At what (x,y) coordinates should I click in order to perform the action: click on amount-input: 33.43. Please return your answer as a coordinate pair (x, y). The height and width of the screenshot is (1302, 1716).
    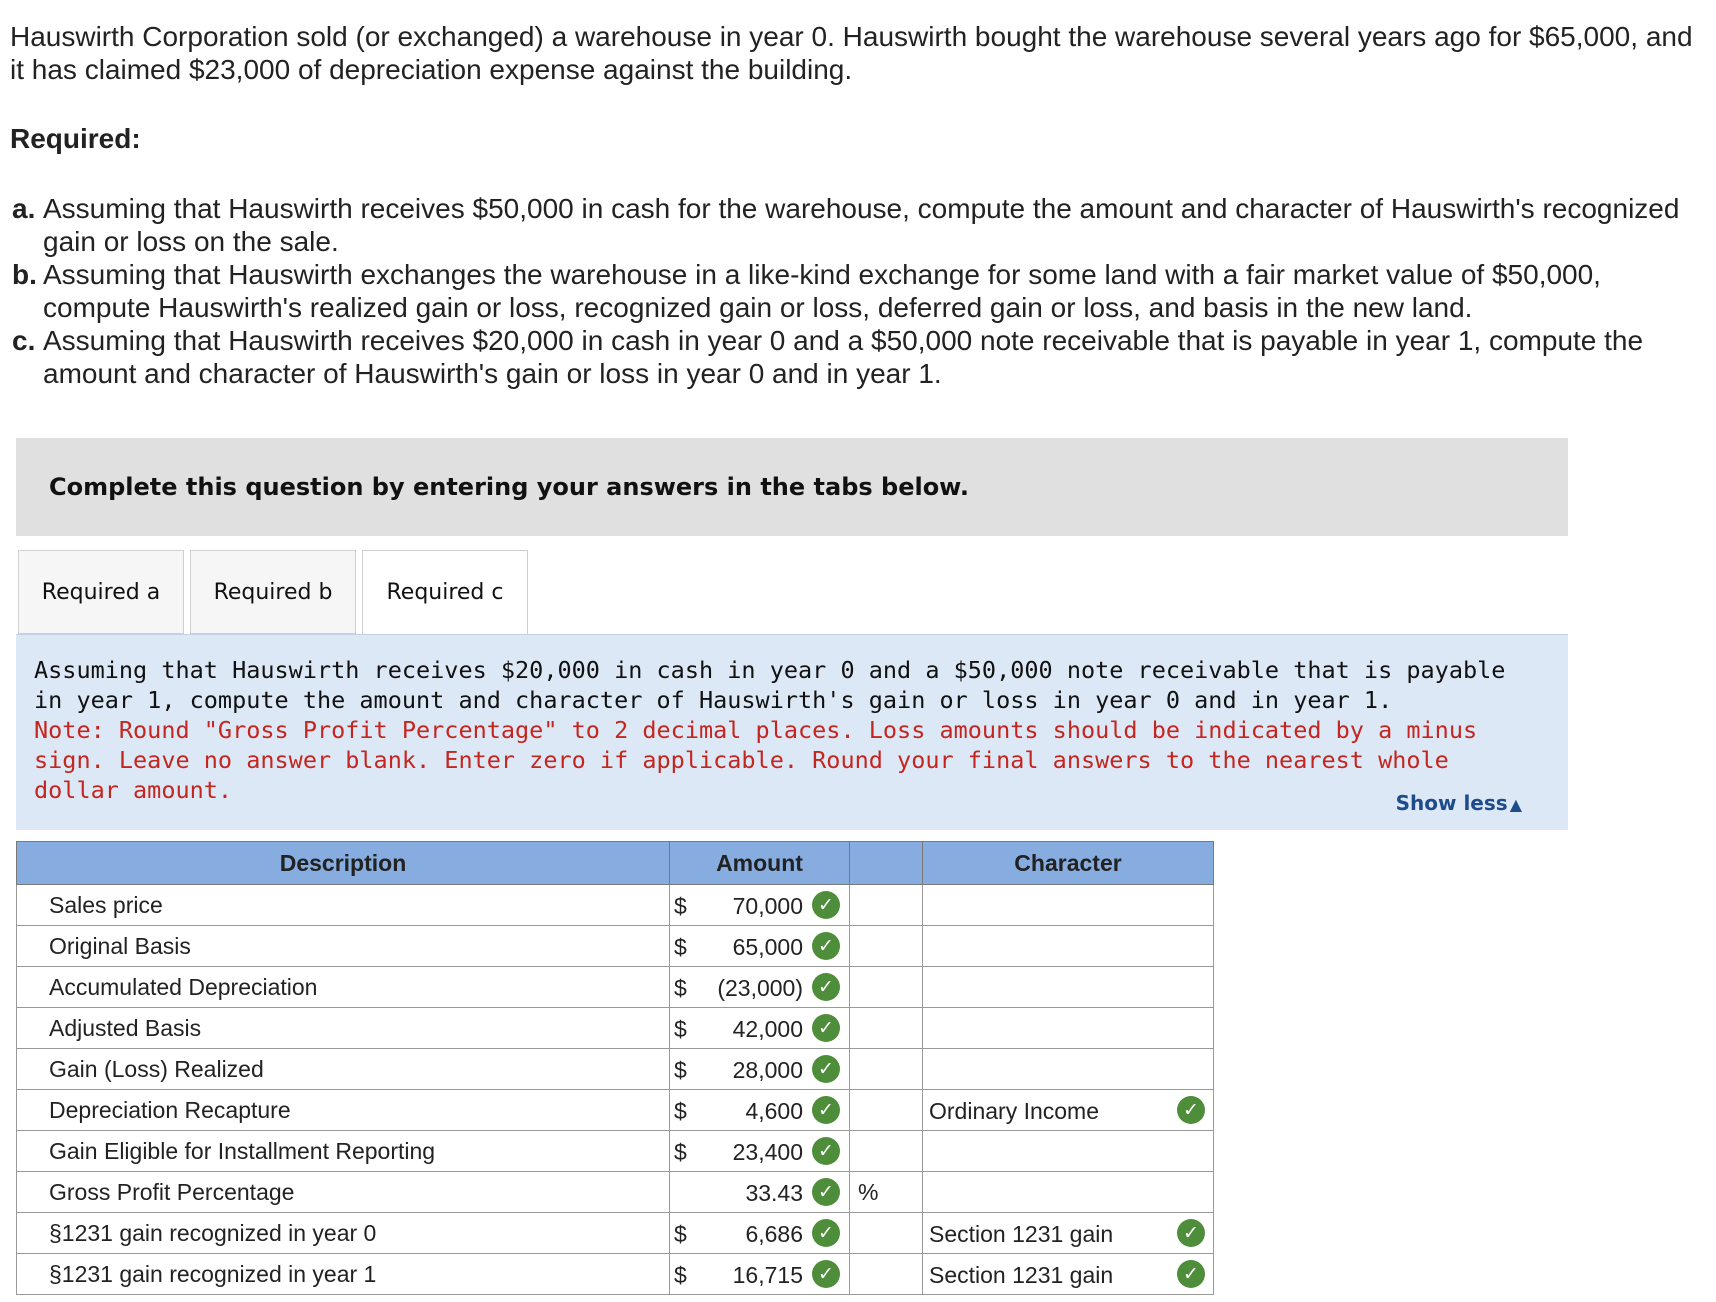
    Looking at the image, I should click on (774, 1193).